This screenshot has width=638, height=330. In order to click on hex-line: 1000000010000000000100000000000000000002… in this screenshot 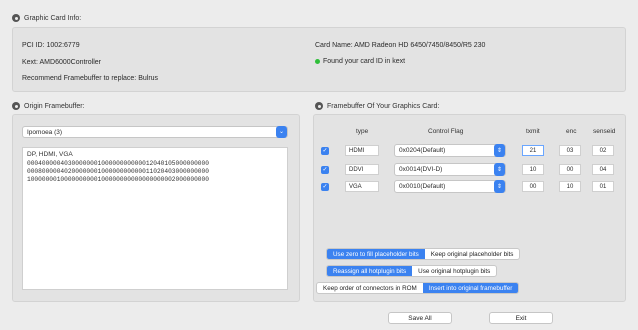, I will do `click(118, 179)`.